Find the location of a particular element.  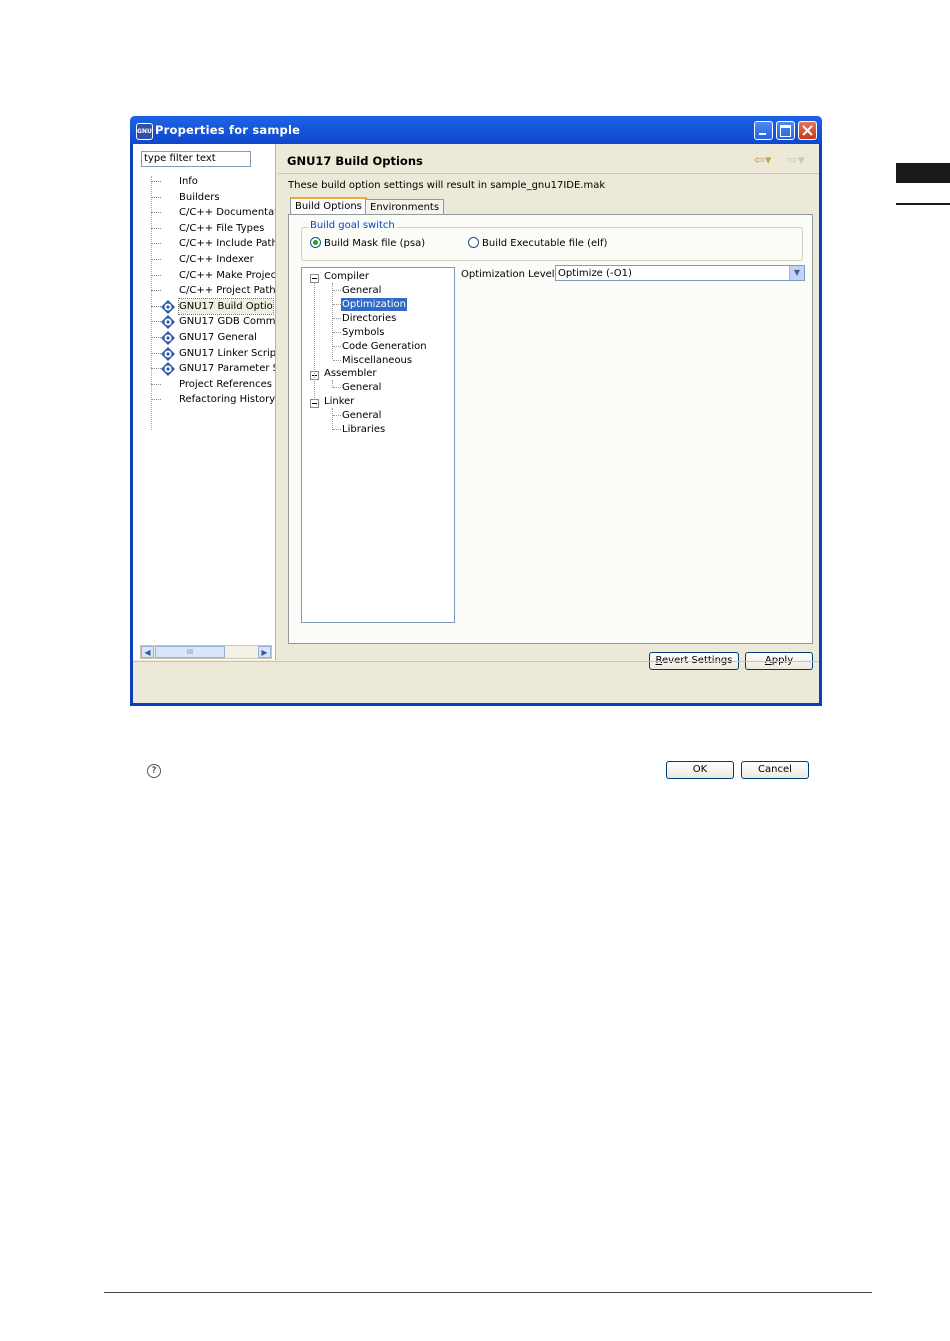

cancel-button: Cancel is located at coordinates (775, 770).